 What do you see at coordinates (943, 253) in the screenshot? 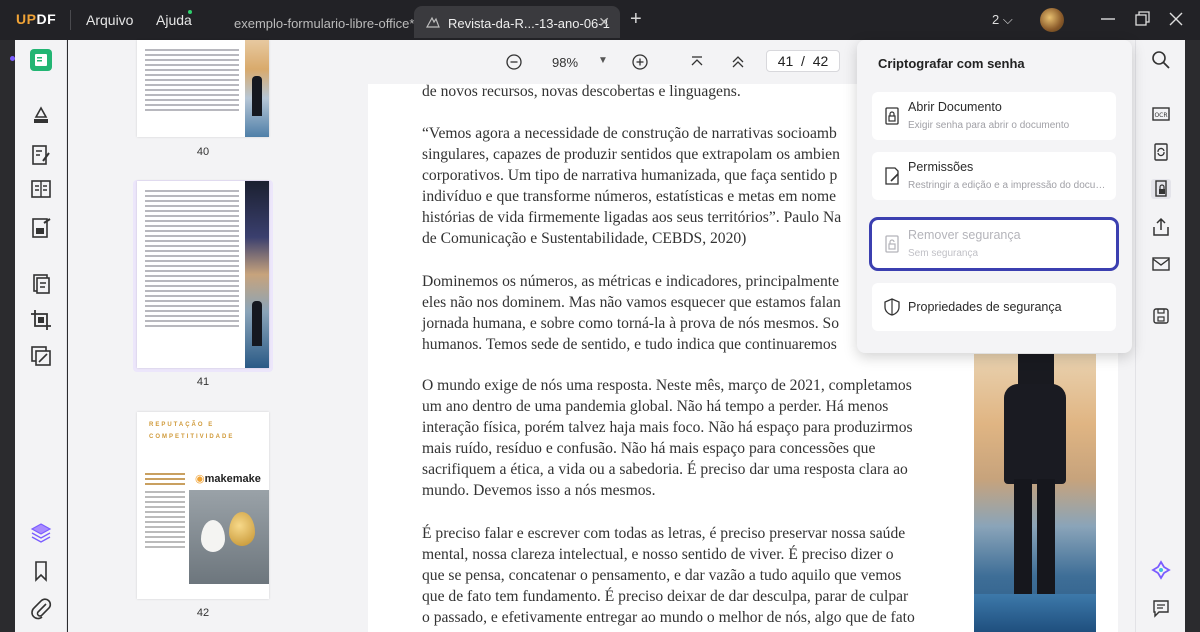
I see `option-subtitle: Sem segurança` at bounding box center [943, 253].